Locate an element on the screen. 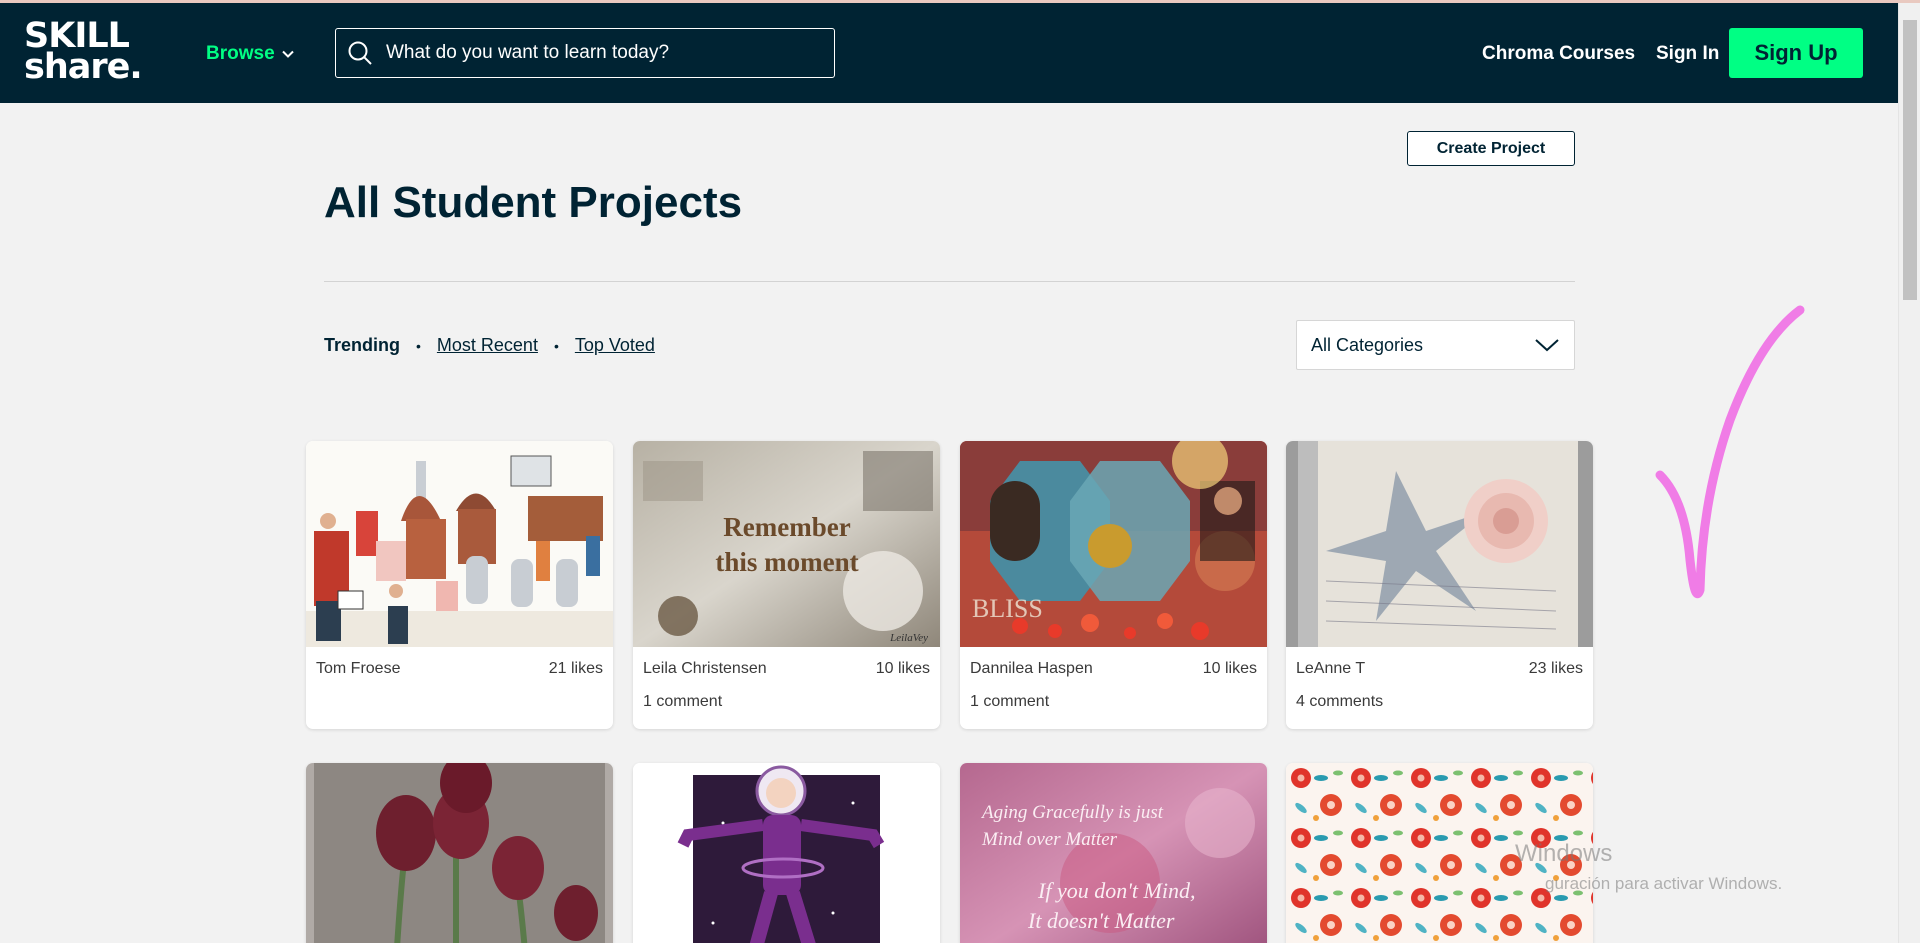 The width and height of the screenshot is (1920, 943). brewery-illustration is located at coordinates (459, 544).